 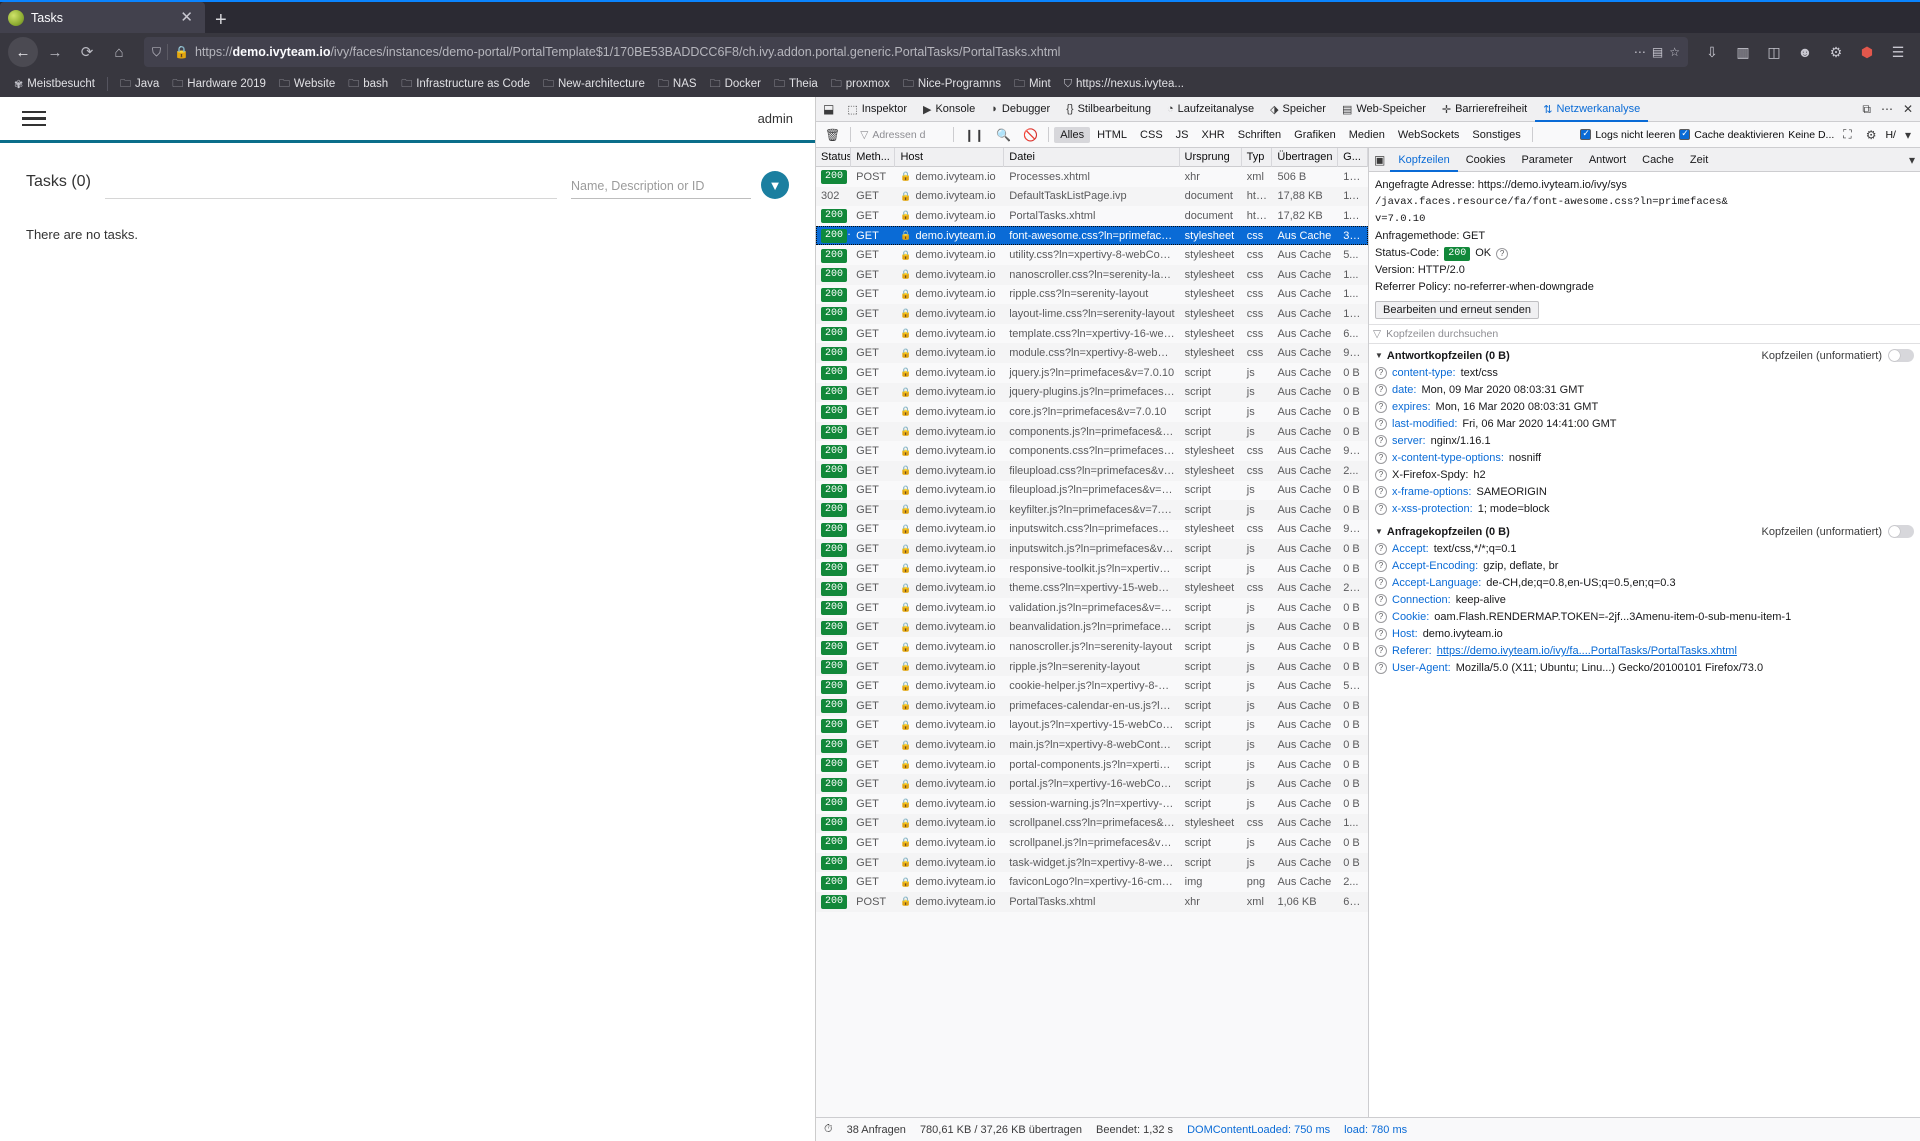 What do you see at coordinates (1496, 135) in the screenshot?
I see `filter-chip-sonstiges: Sonstiges` at bounding box center [1496, 135].